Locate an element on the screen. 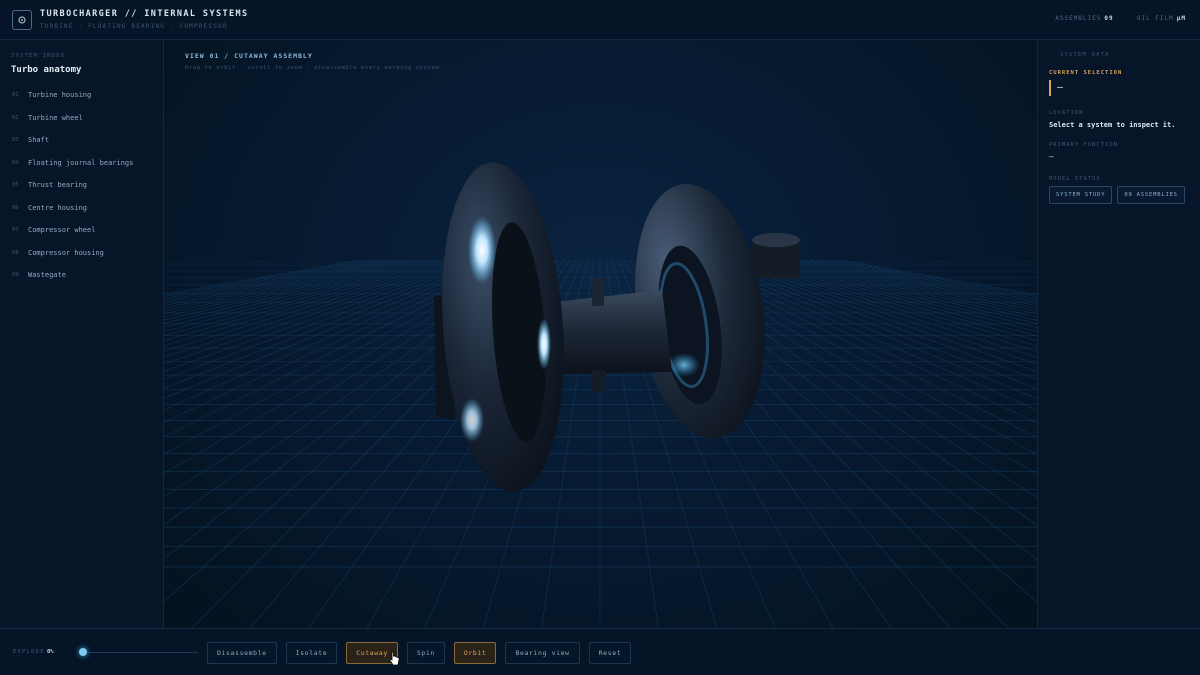  location-value: Select a system to inspect it. is located at coordinates (1112, 125).